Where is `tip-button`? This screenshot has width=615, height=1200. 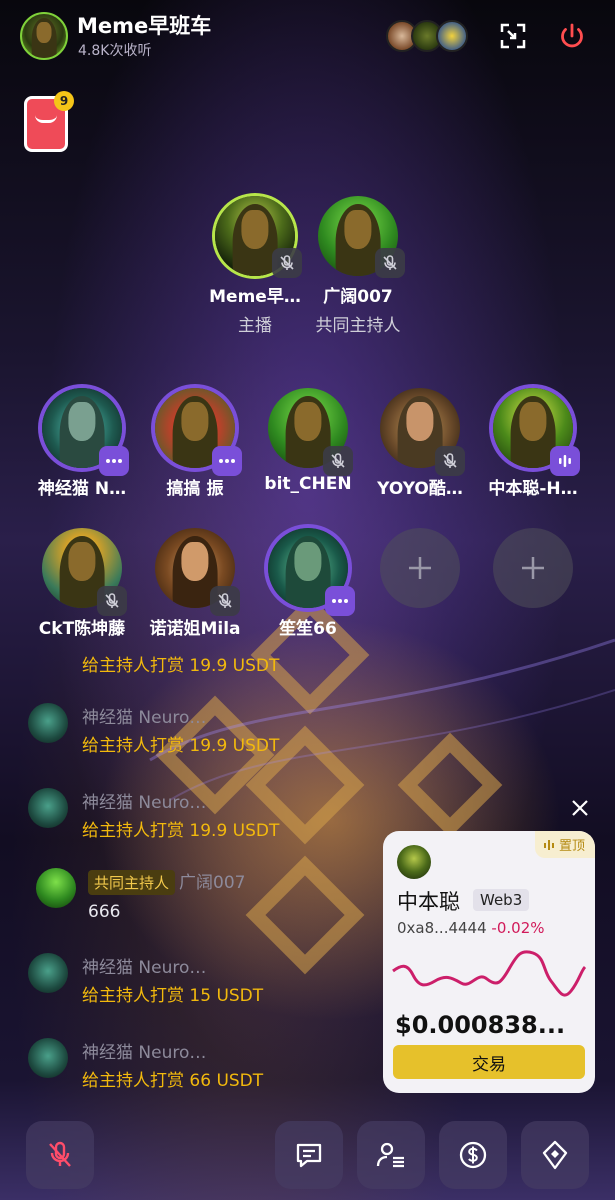
tip-button is located at coordinates (473, 1155).